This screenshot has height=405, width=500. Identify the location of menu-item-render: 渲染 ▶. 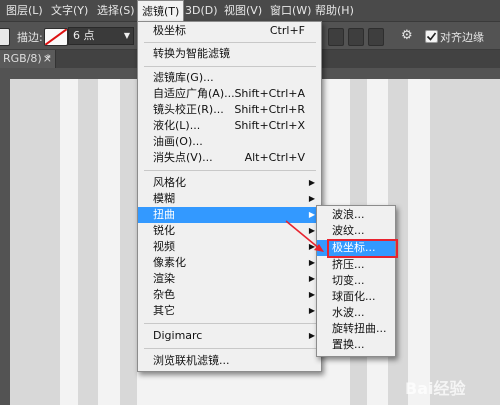
(229, 279).